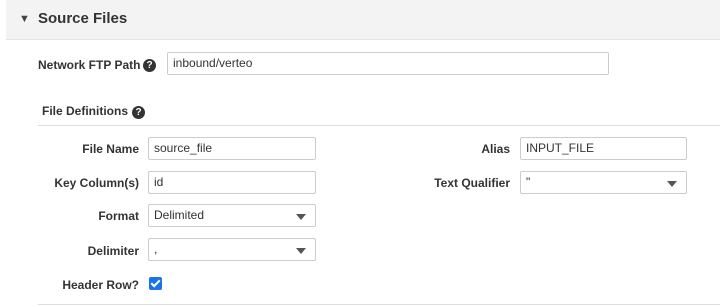 The width and height of the screenshot is (720, 307). What do you see at coordinates (388, 63) in the screenshot?
I see `network-ftp-path-input: inbound/verteo` at bounding box center [388, 63].